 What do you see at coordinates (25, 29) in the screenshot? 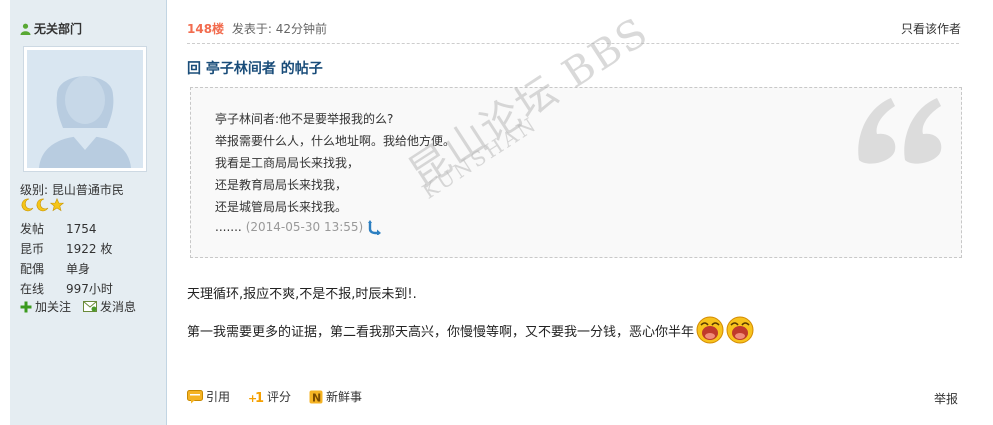
I see `user-online-icon` at bounding box center [25, 29].